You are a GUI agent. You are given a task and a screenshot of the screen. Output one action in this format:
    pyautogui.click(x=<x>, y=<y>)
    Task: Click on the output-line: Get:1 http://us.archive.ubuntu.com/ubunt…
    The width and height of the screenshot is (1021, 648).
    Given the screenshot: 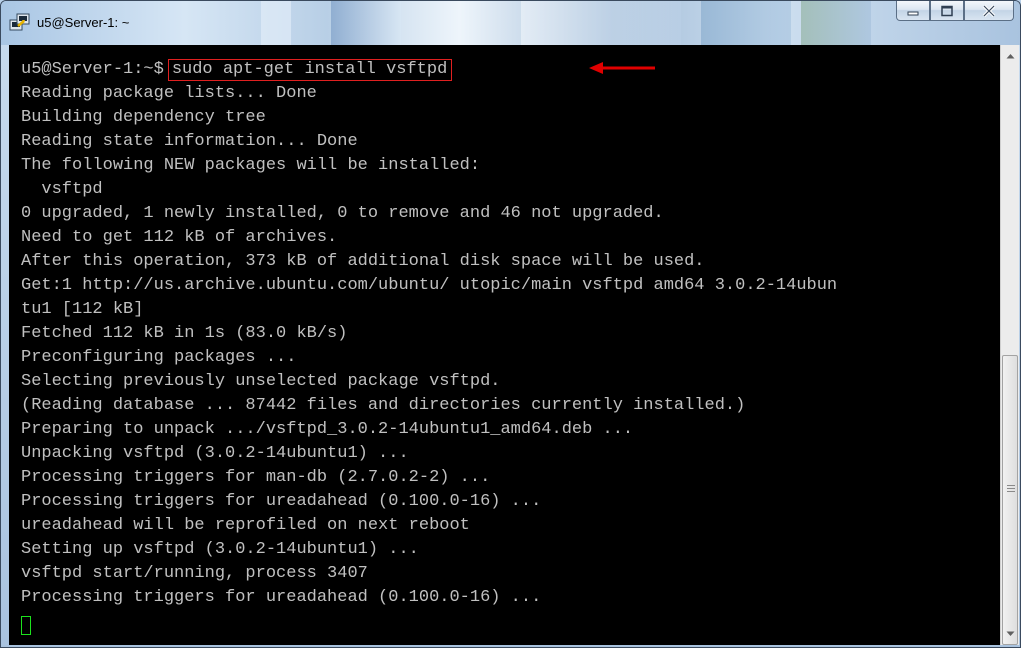 What is the action you would take?
    pyautogui.click(x=429, y=285)
    